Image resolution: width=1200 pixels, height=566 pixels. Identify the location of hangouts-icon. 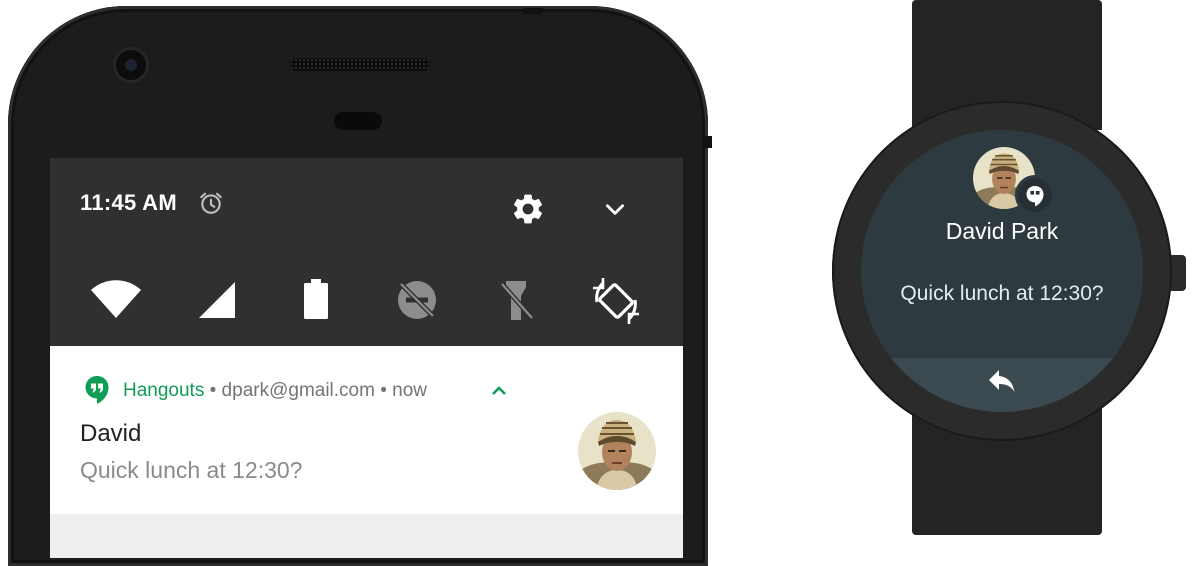
(97, 390).